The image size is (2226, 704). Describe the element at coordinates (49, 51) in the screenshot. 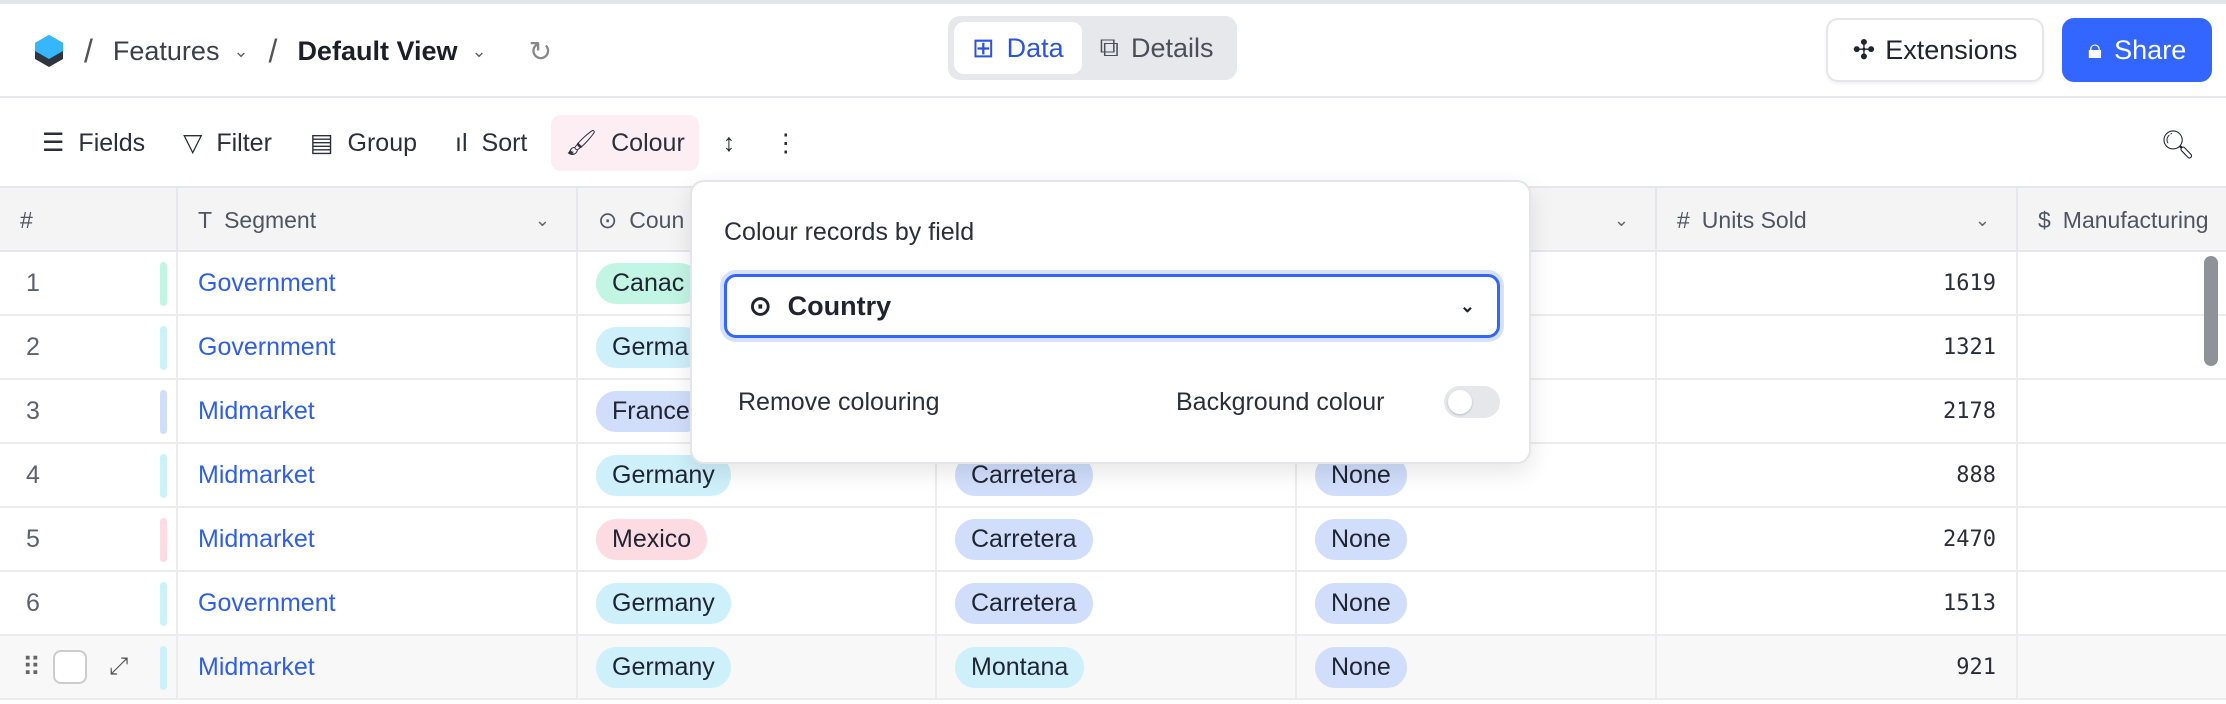

I see `app-logo-icon` at that location.